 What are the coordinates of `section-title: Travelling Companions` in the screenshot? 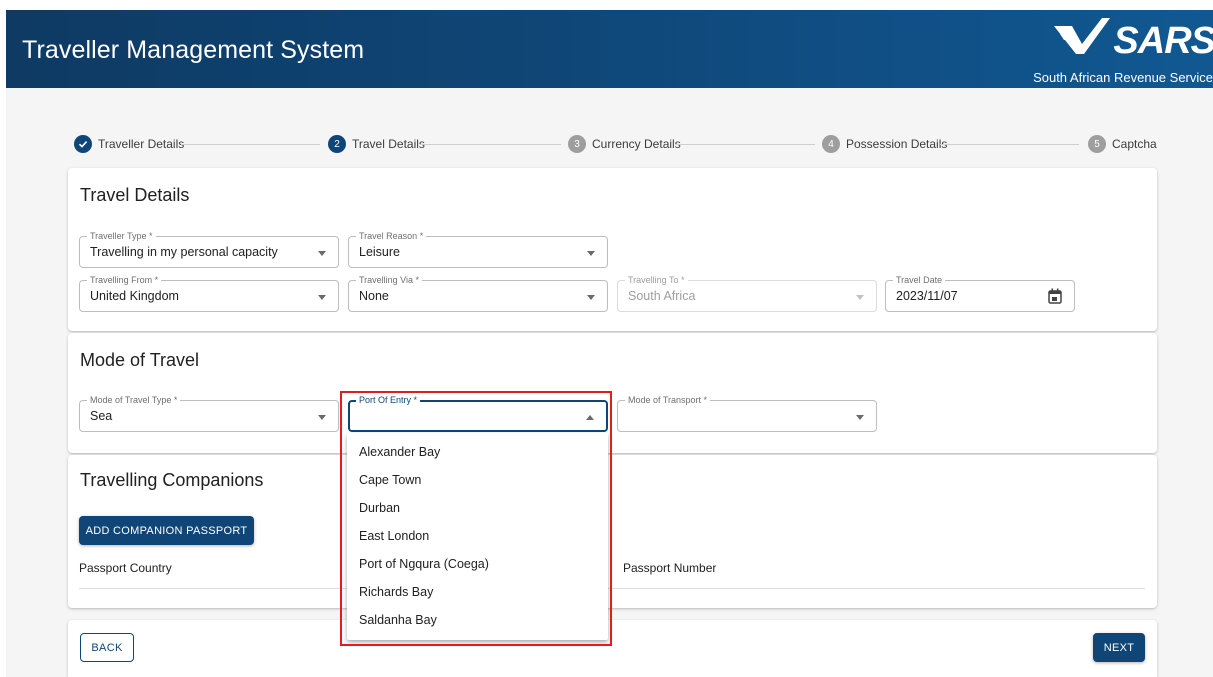 It's located at (172, 480).